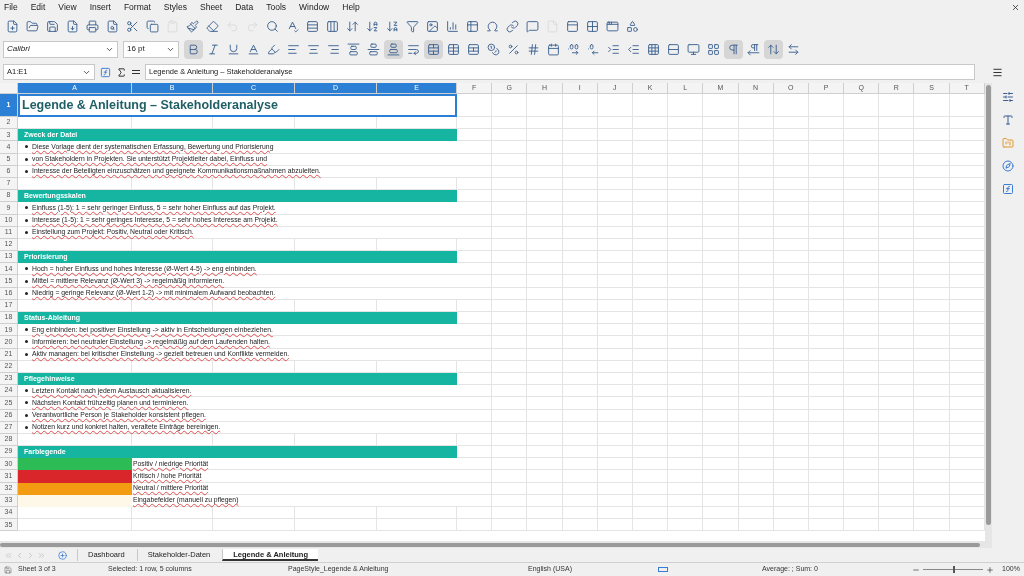  I want to click on menu-item: Data, so click(244, 7).